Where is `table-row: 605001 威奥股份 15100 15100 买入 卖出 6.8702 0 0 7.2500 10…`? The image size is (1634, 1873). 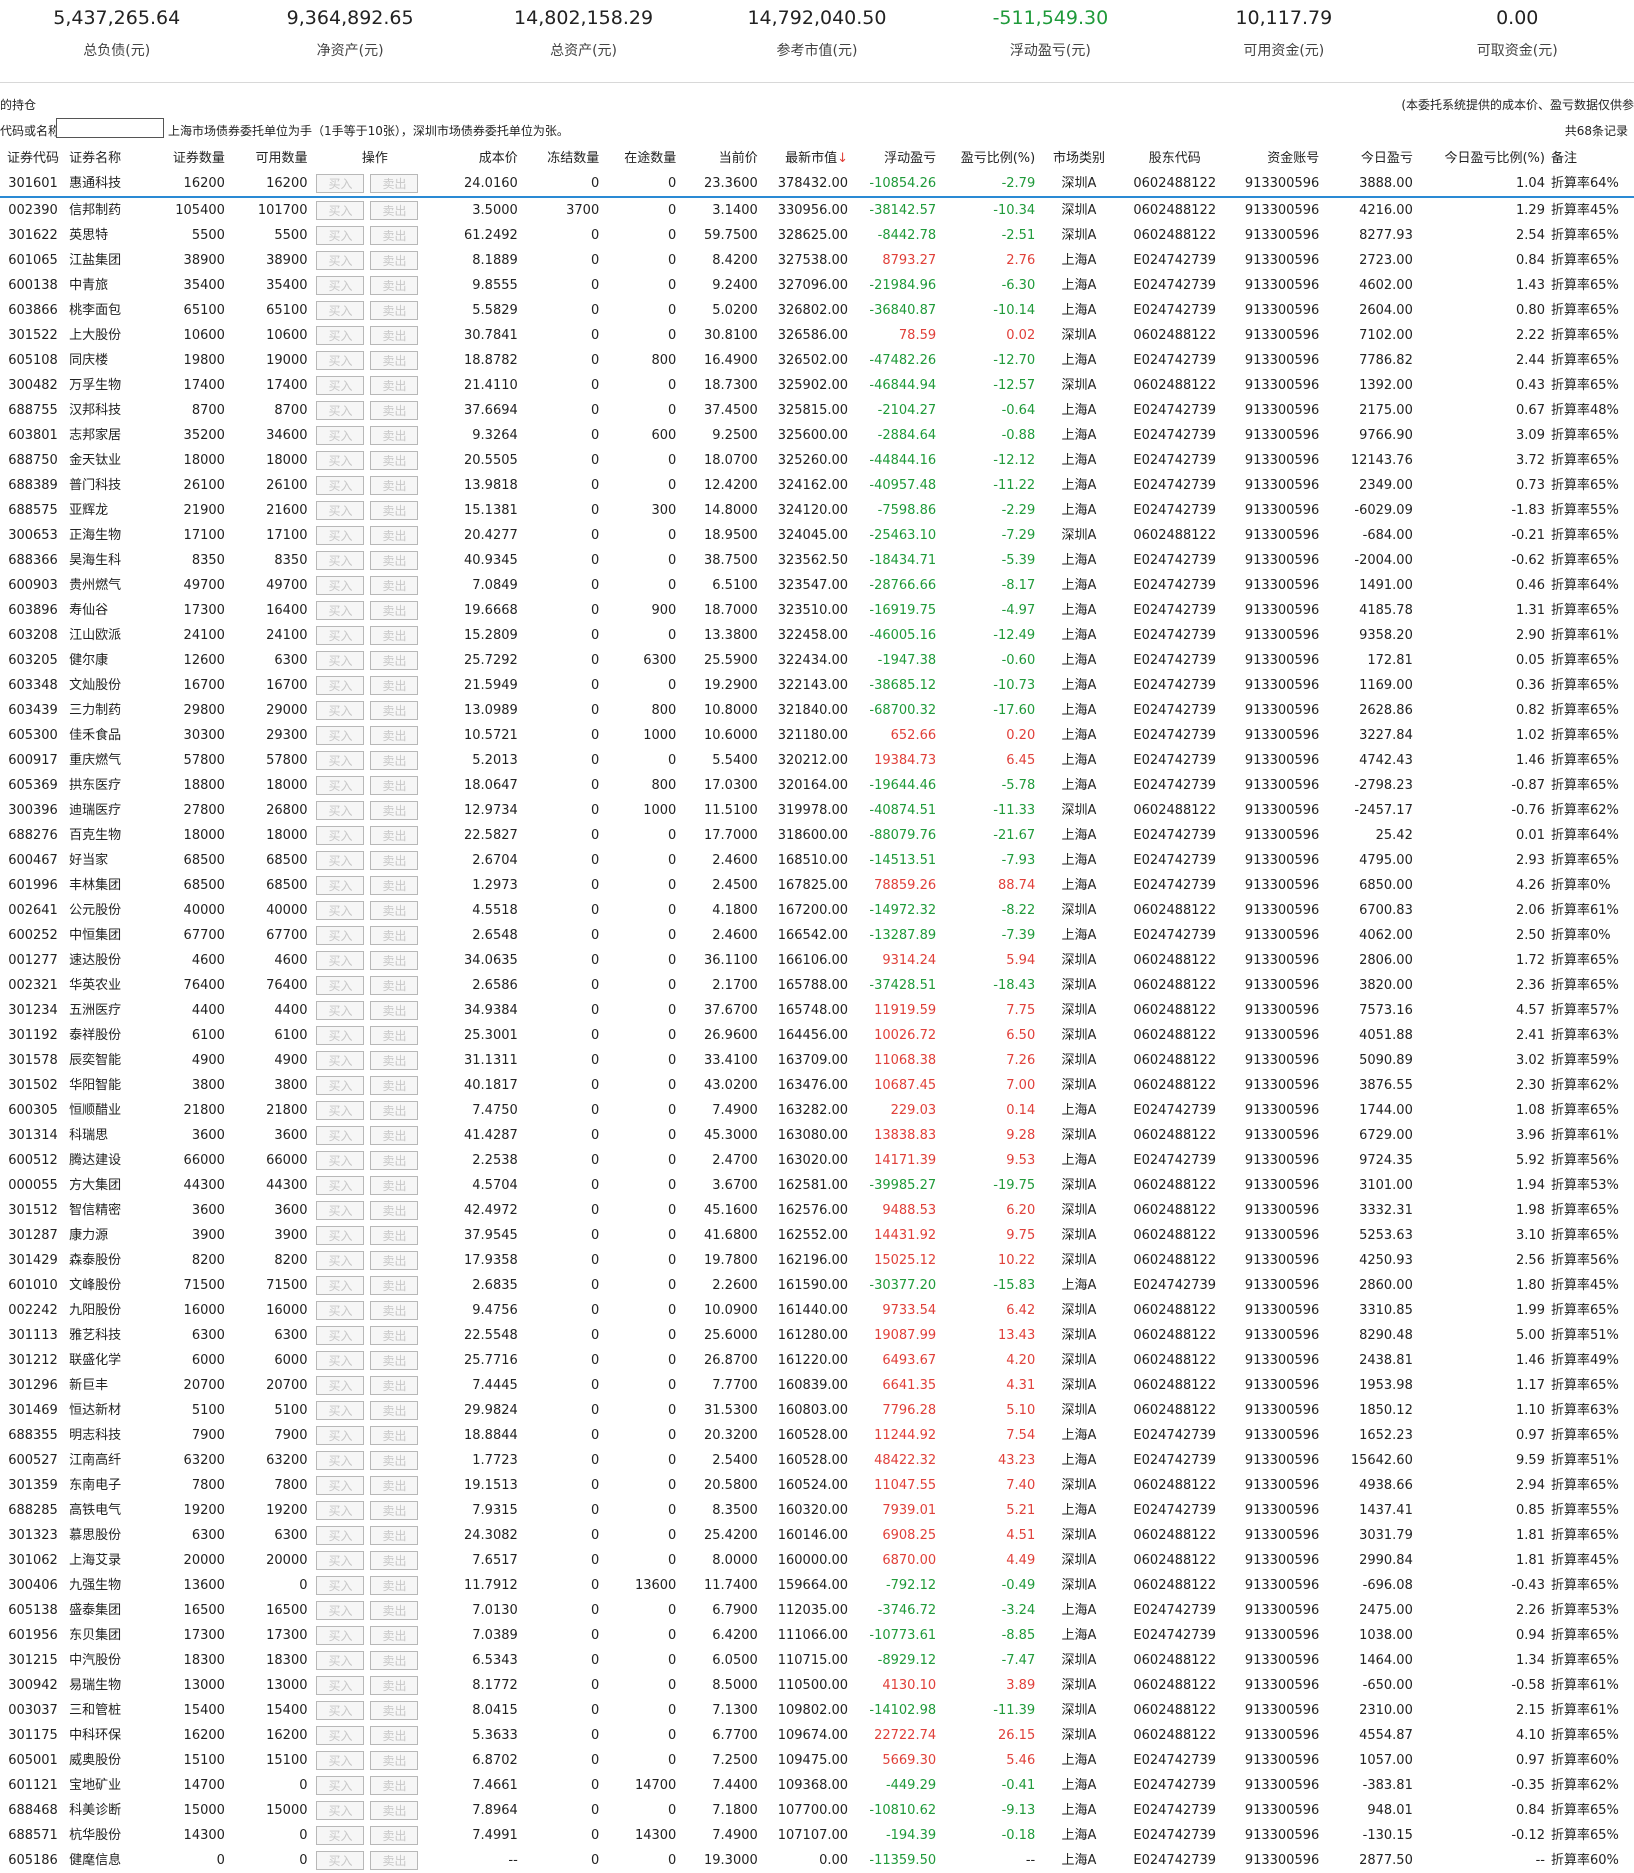 table-row: 605001 威奥股份 15100 15100 买入 卖出 6.8702 0 0 7.2500 10… is located at coordinates (817, 1760).